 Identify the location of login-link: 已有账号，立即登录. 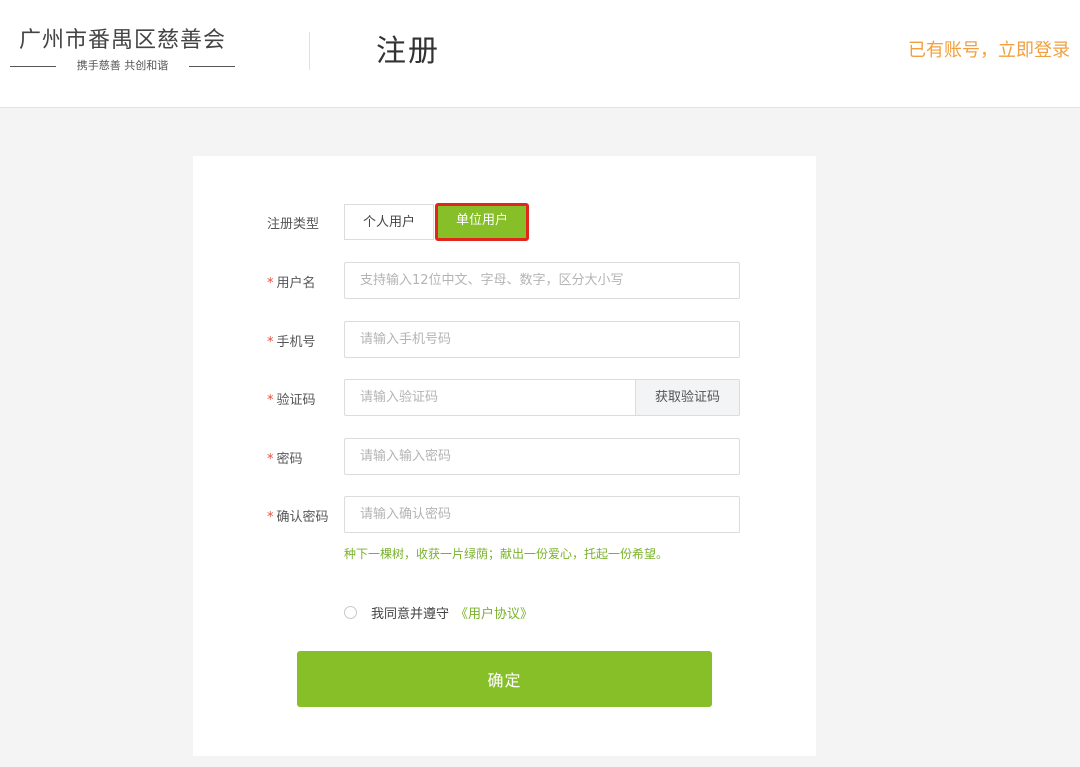
(989, 51).